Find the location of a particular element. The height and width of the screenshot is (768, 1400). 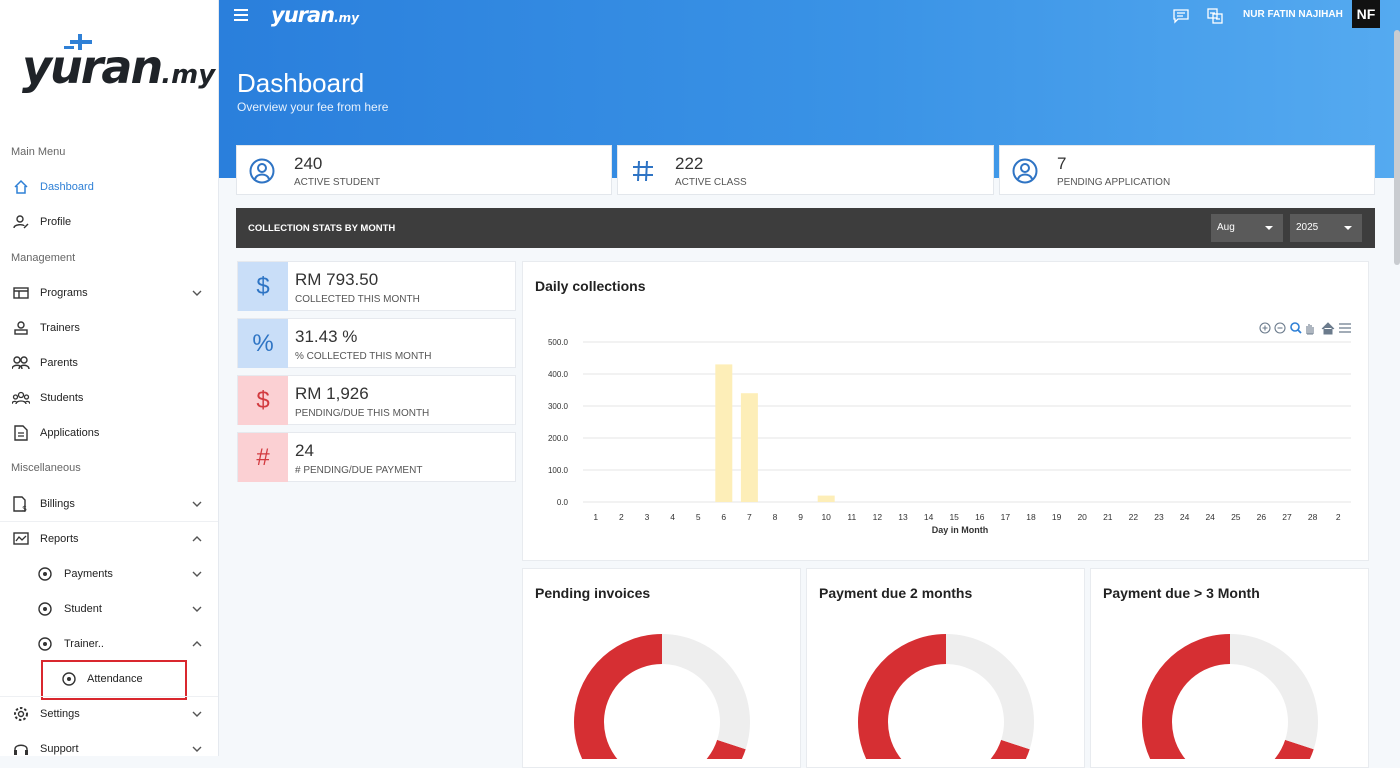

caret-down-icon is located at coordinates (1348, 228).